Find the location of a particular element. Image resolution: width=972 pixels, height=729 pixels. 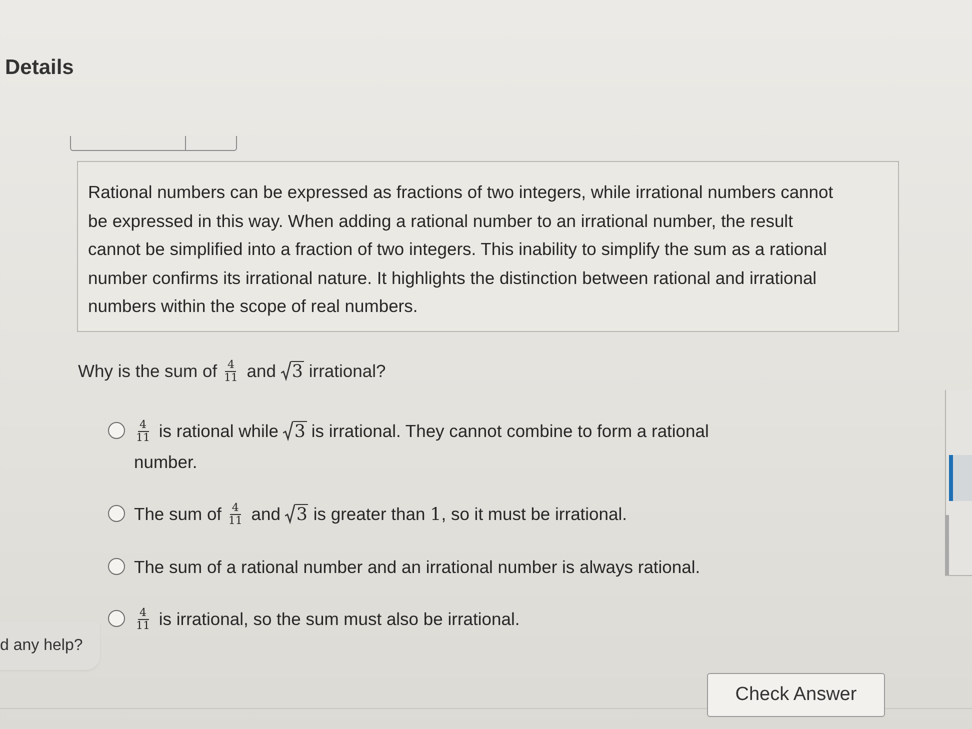

explanation-text: Rational numbers can be expressed as fractions of two integers, while irrational numbers cannot be expressed in this way. When adding a rational number to an irrational number, the result cannot be simplified into a fraction of two integers. This inability to simplify the sum as a rational number confirms its irrational nature. It highlights the distinction between rational and irrational numbers within the scope of real numbers. is located at coordinates (461, 249).